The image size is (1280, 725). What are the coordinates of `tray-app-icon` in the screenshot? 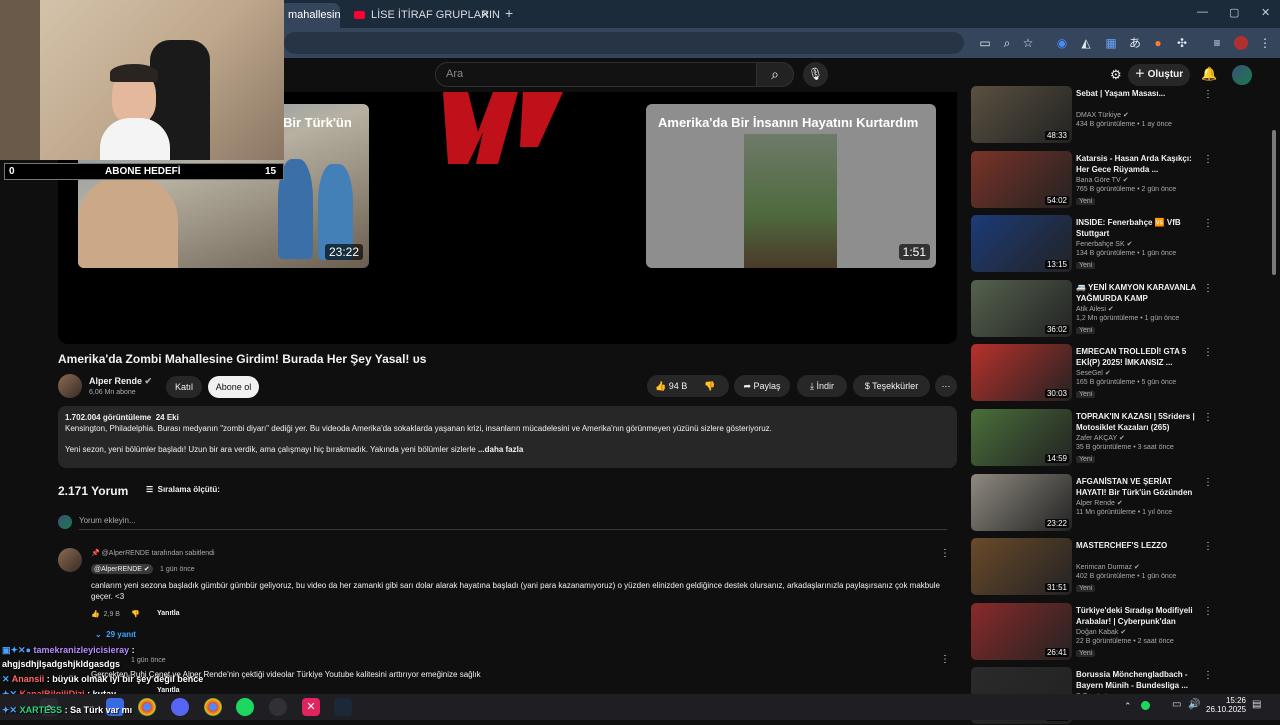 It's located at (1145, 705).